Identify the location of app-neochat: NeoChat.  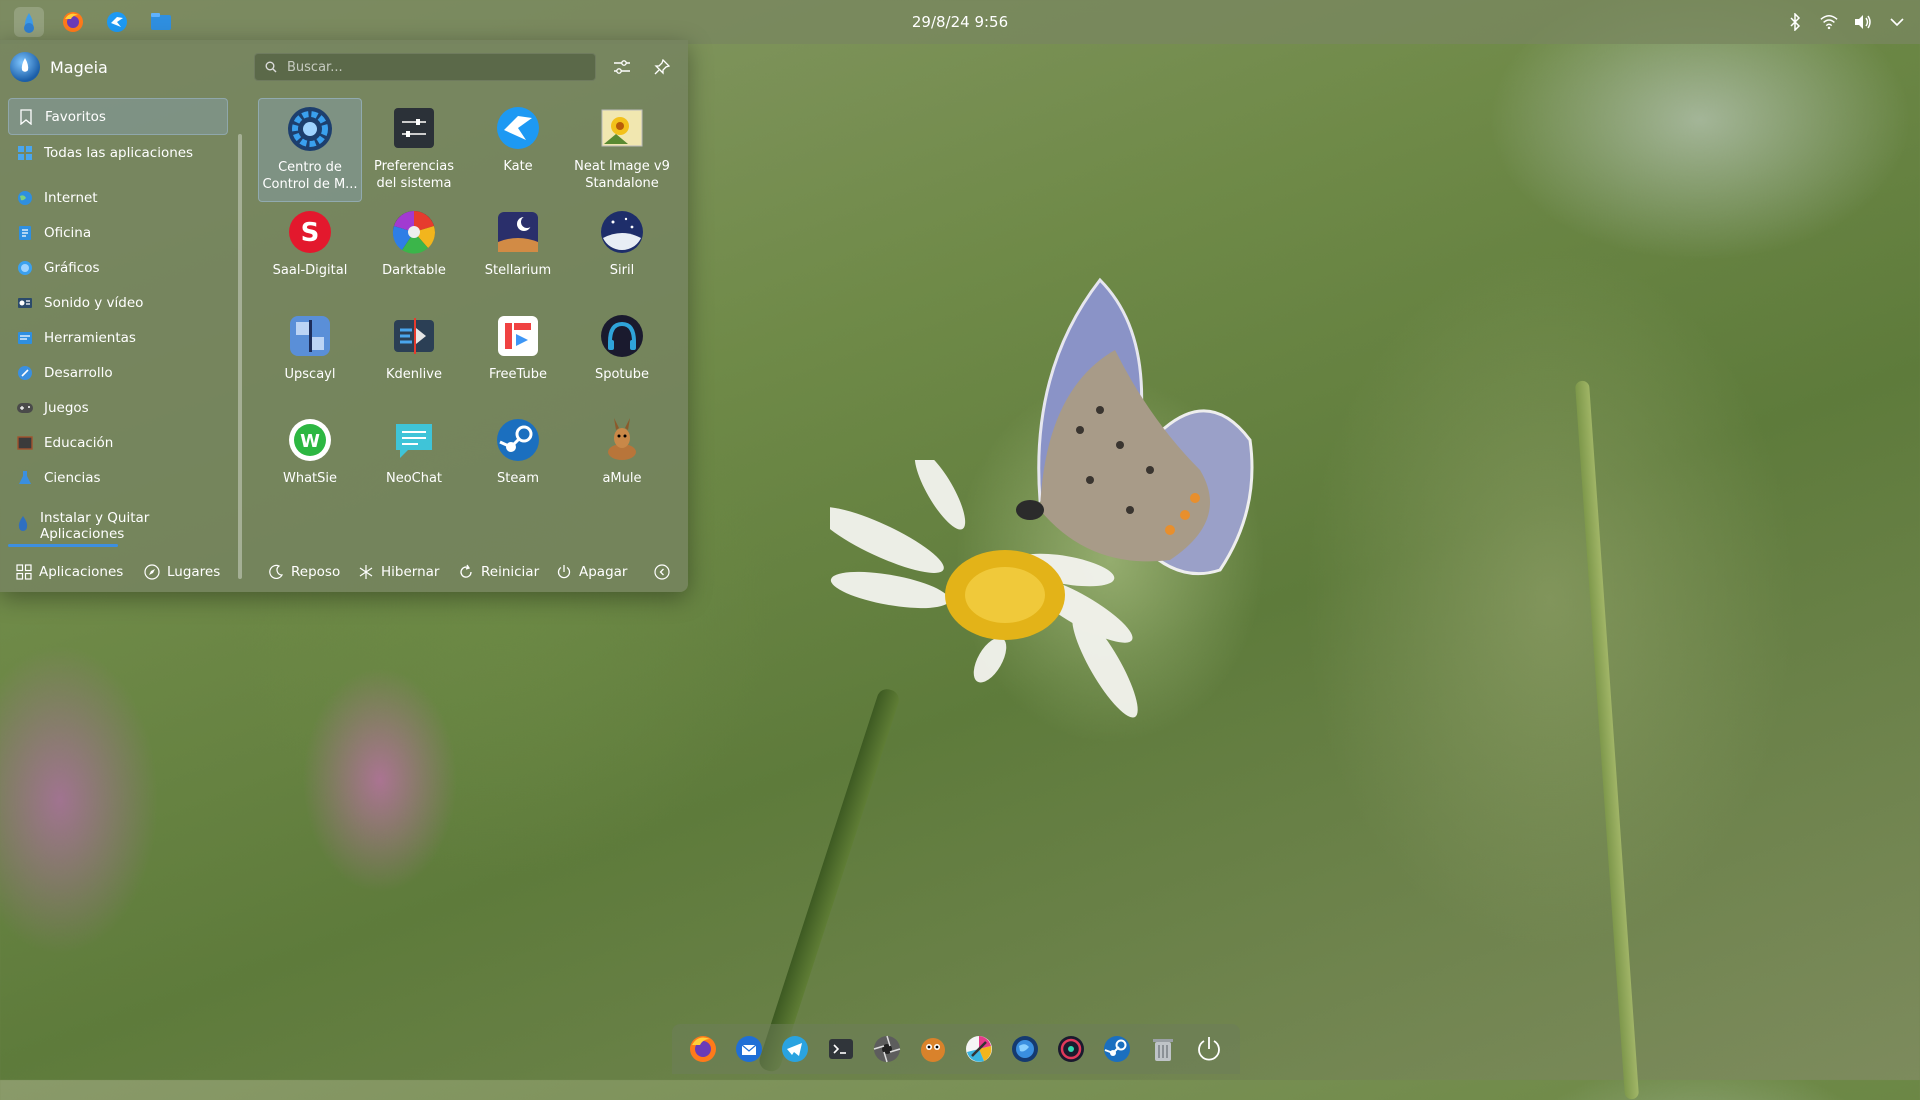
(414, 462).